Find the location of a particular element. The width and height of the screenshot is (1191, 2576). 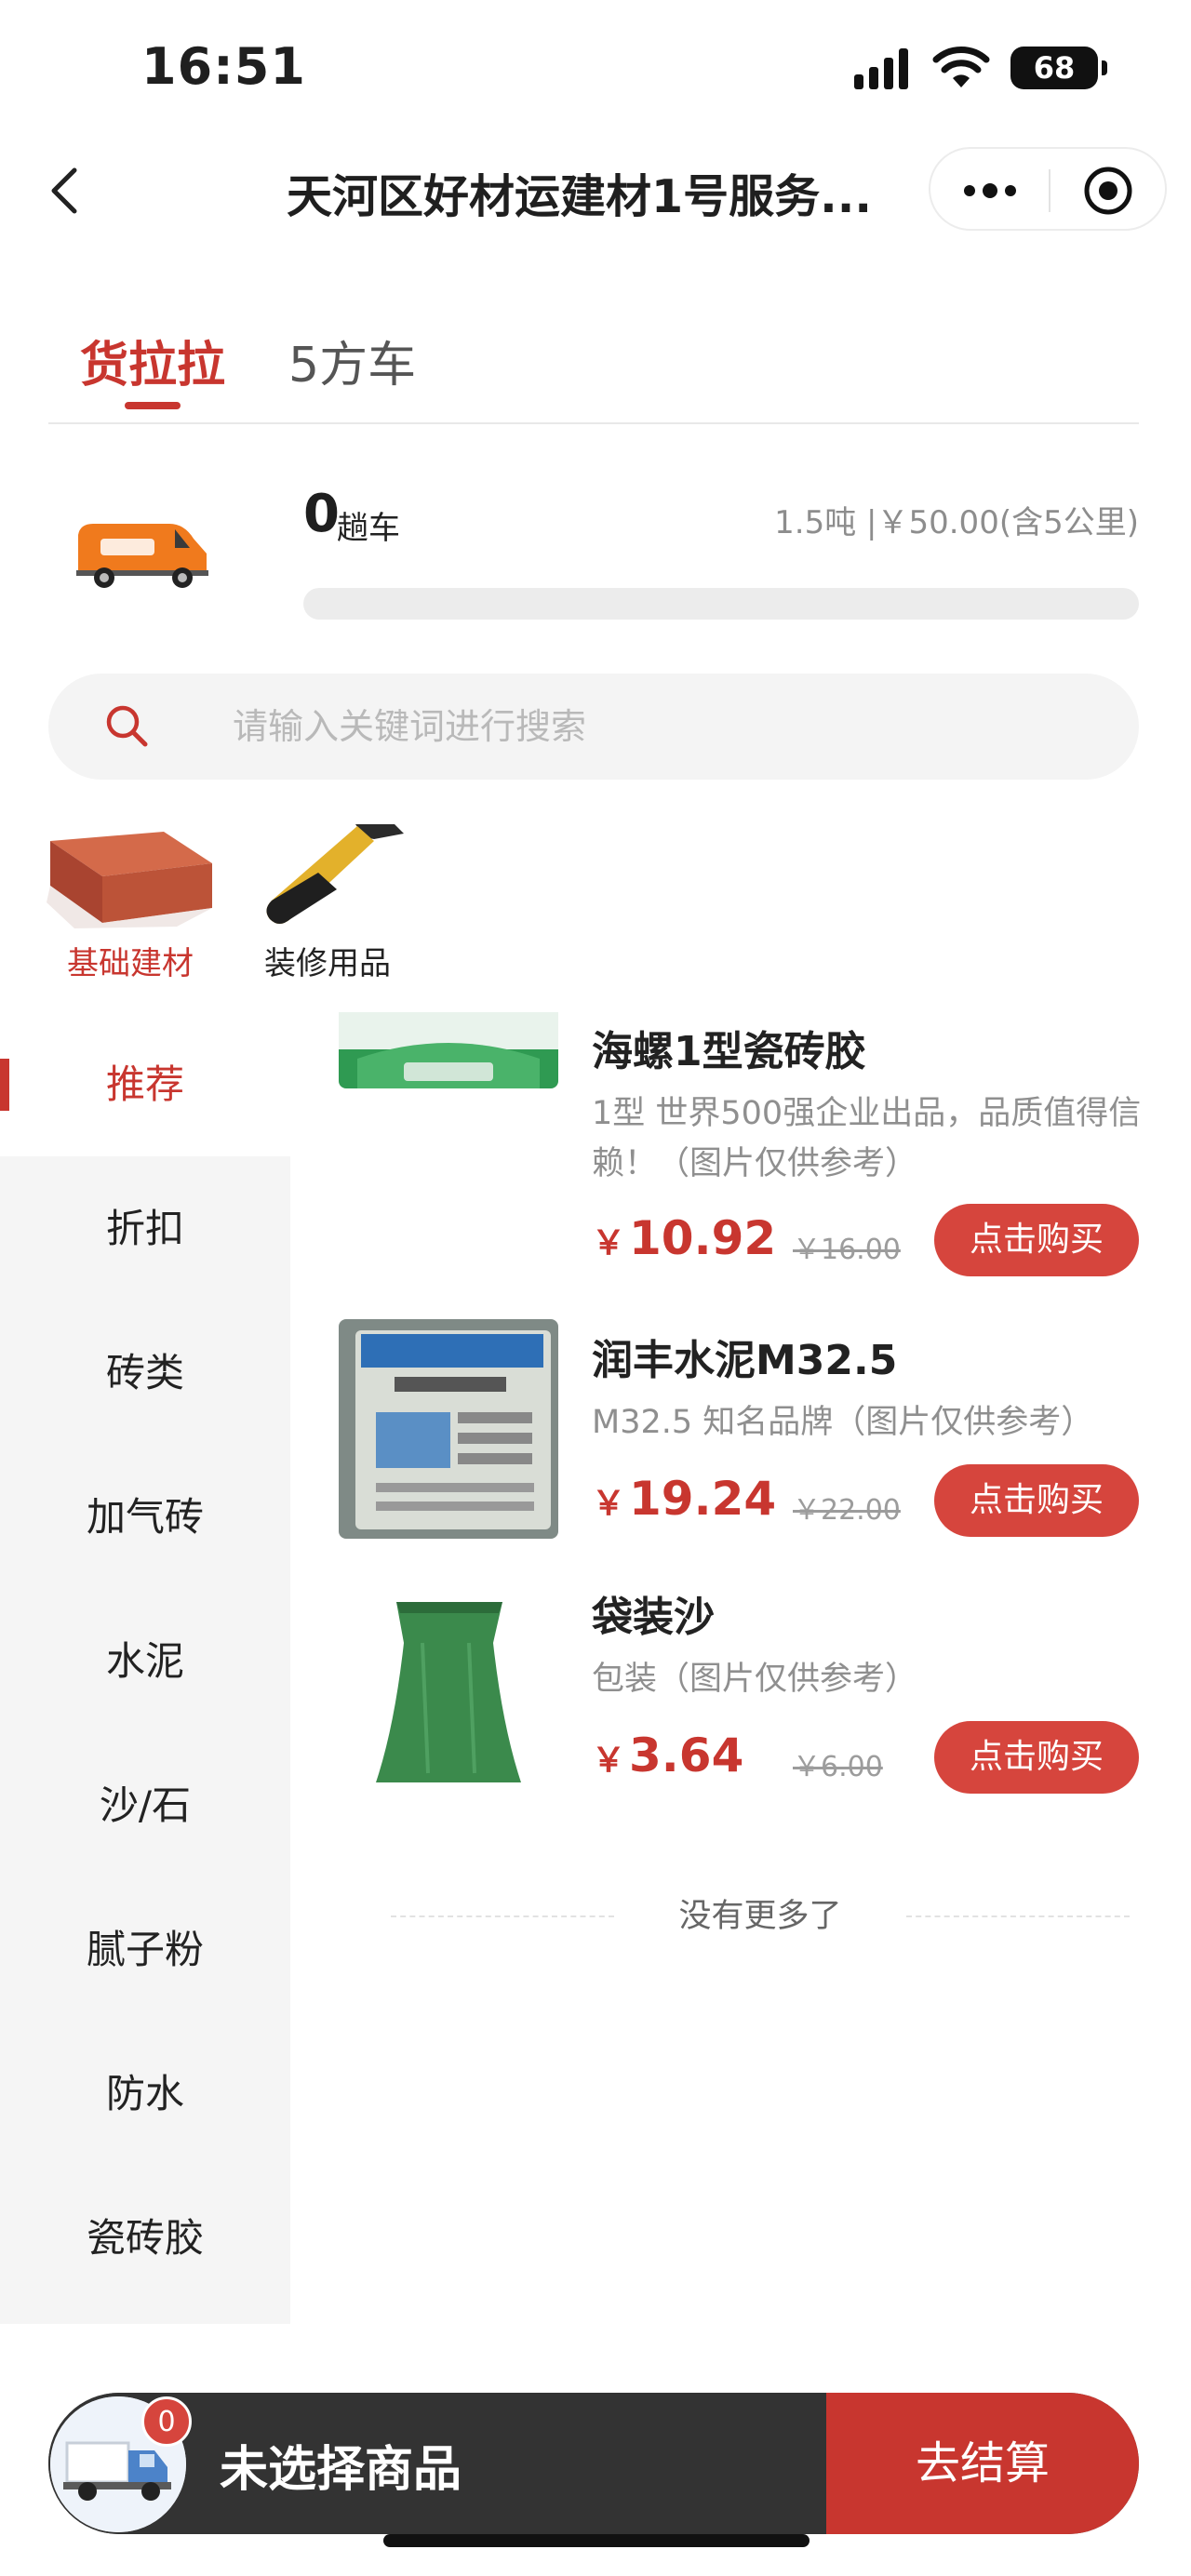

product-description: M32.5 知名品牌（图片仅供参考） is located at coordinates (843, 1422).